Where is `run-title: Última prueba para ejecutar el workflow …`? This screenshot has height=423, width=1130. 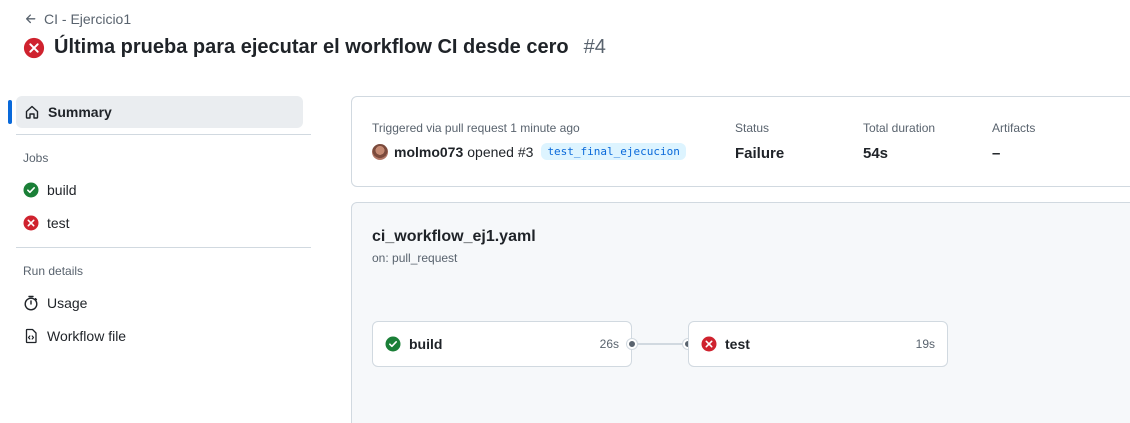 run-title: Última prueba para ejecutar el workflow … is located at coordinates (311, 47).